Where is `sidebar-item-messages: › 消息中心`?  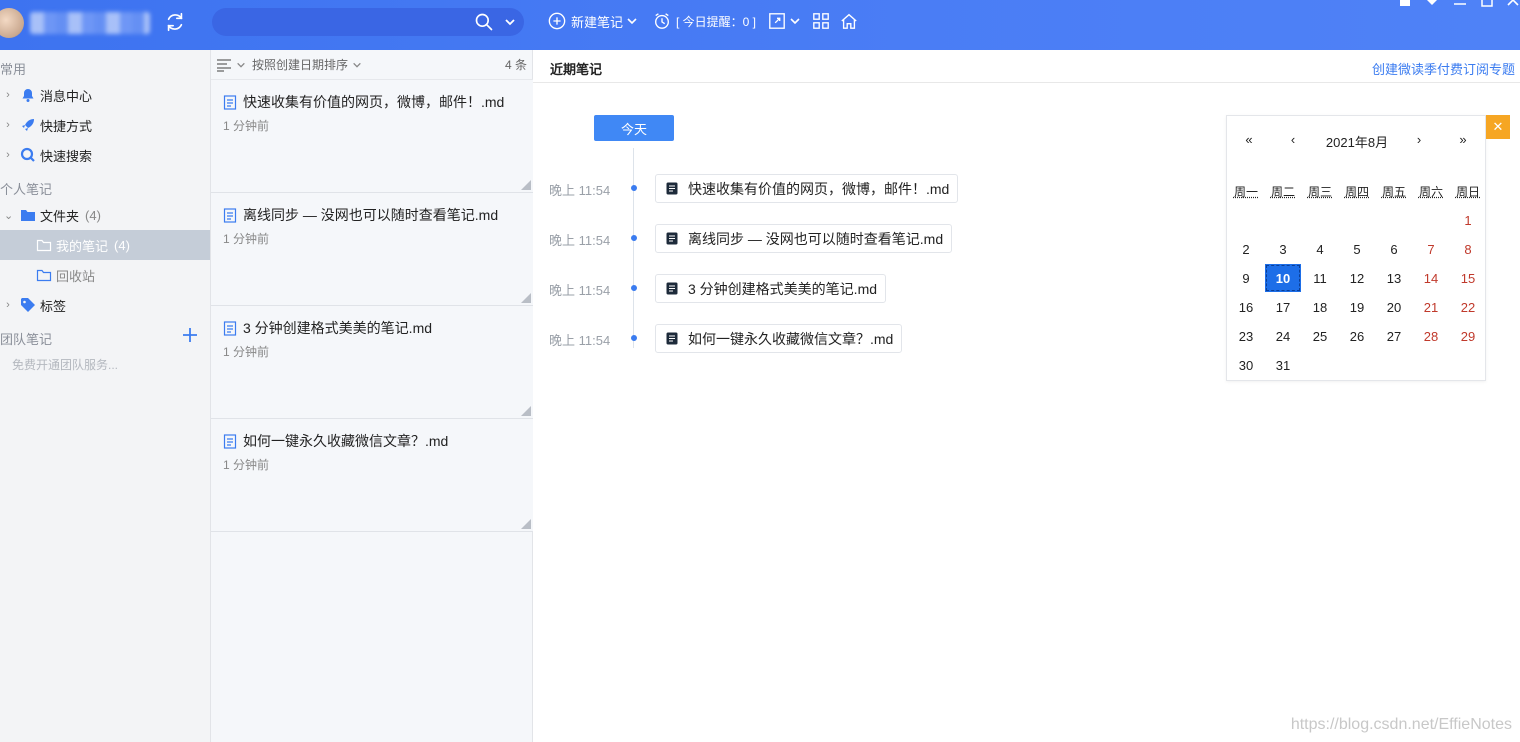
sidebar-item-messages: › 消息中心 is located at coordinates (105, 95).